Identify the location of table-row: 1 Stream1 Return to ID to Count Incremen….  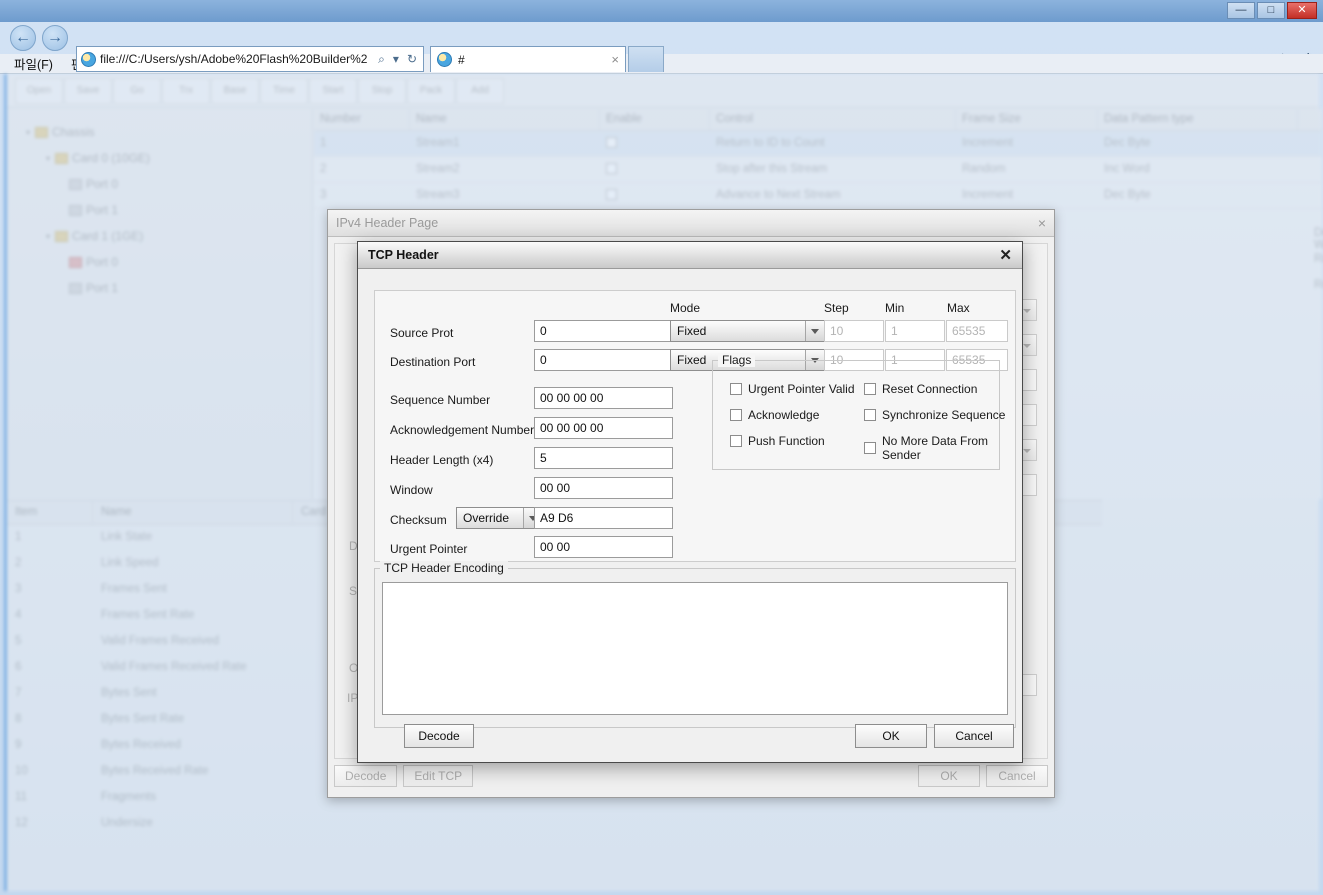
(818, 144).